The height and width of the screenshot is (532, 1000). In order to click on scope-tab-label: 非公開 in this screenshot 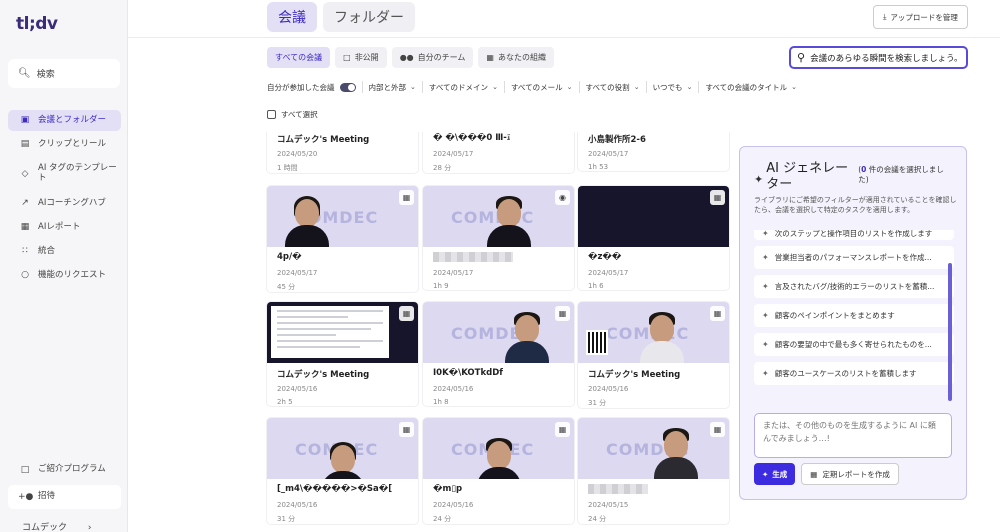, I will do `click(366, 57)`.